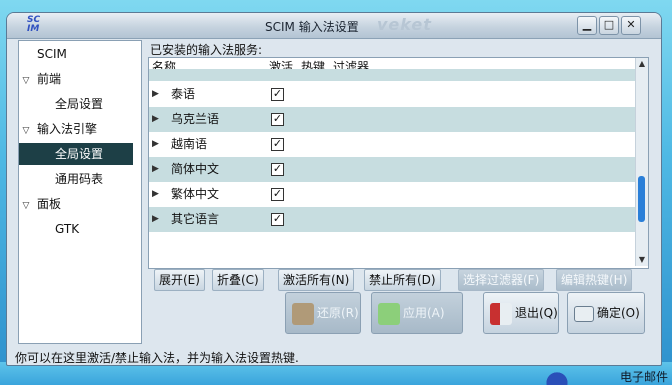  What do you see at coordinates (501, 280) in the screenshot?
I see `select-filter-button: 选择过滤器(F)` at bounding box center [501, 280].